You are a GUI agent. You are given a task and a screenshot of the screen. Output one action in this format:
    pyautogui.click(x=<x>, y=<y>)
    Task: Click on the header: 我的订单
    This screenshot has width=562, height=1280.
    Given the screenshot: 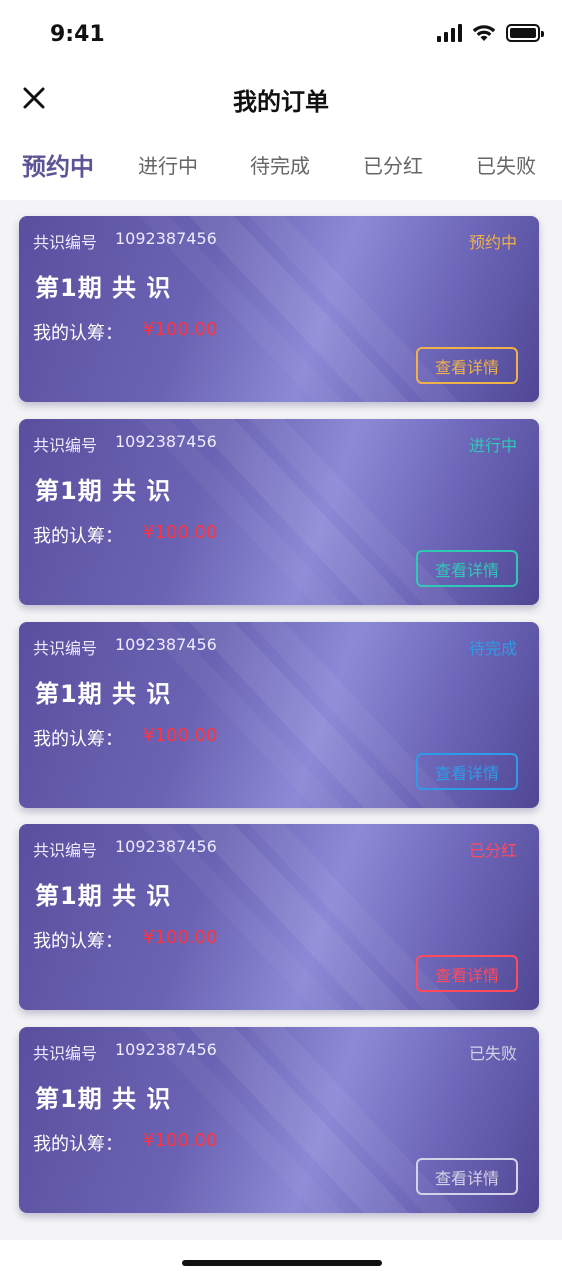 What is the action you would take?
    pyautogui.click(x=281, y=100)
    